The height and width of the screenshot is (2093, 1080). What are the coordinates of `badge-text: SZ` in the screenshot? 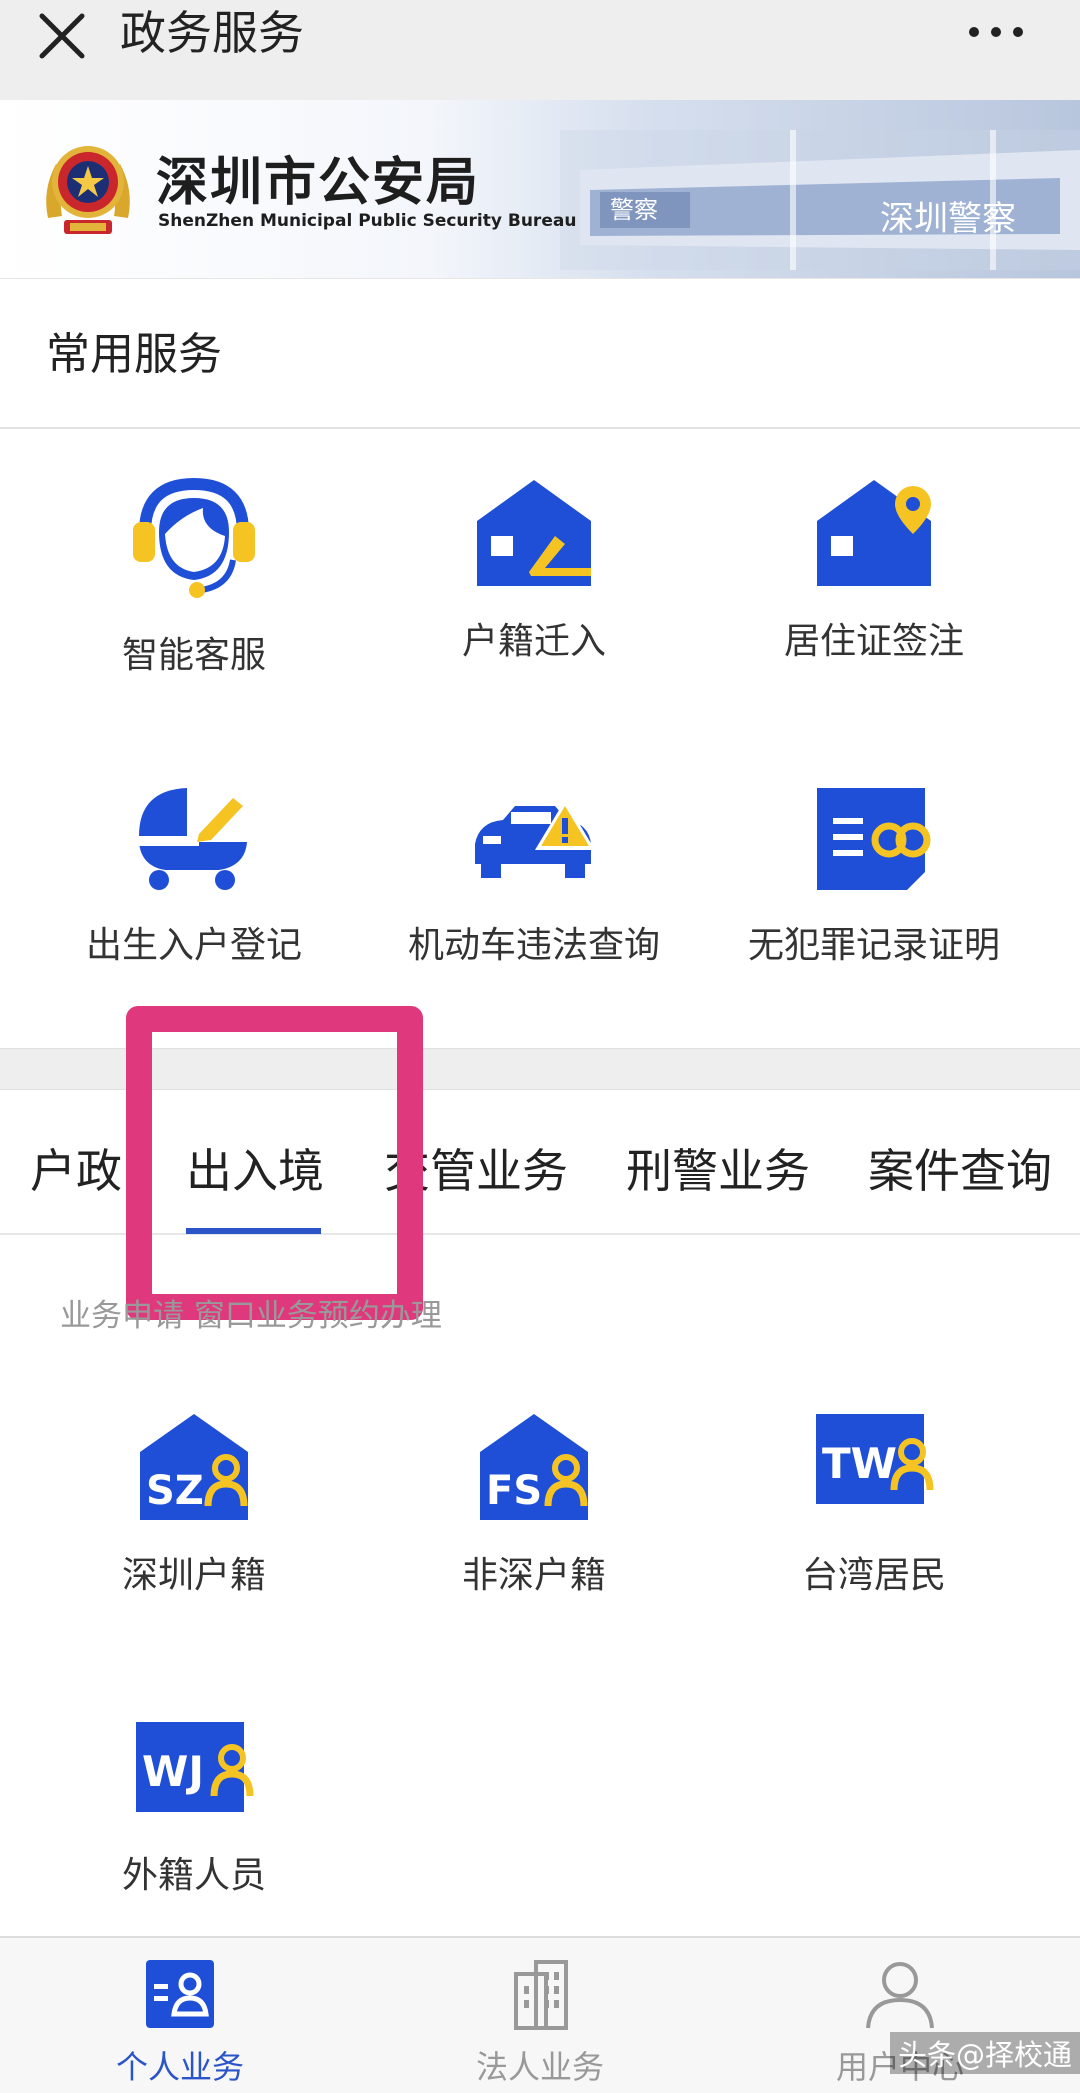 It's located at (175, 1491).